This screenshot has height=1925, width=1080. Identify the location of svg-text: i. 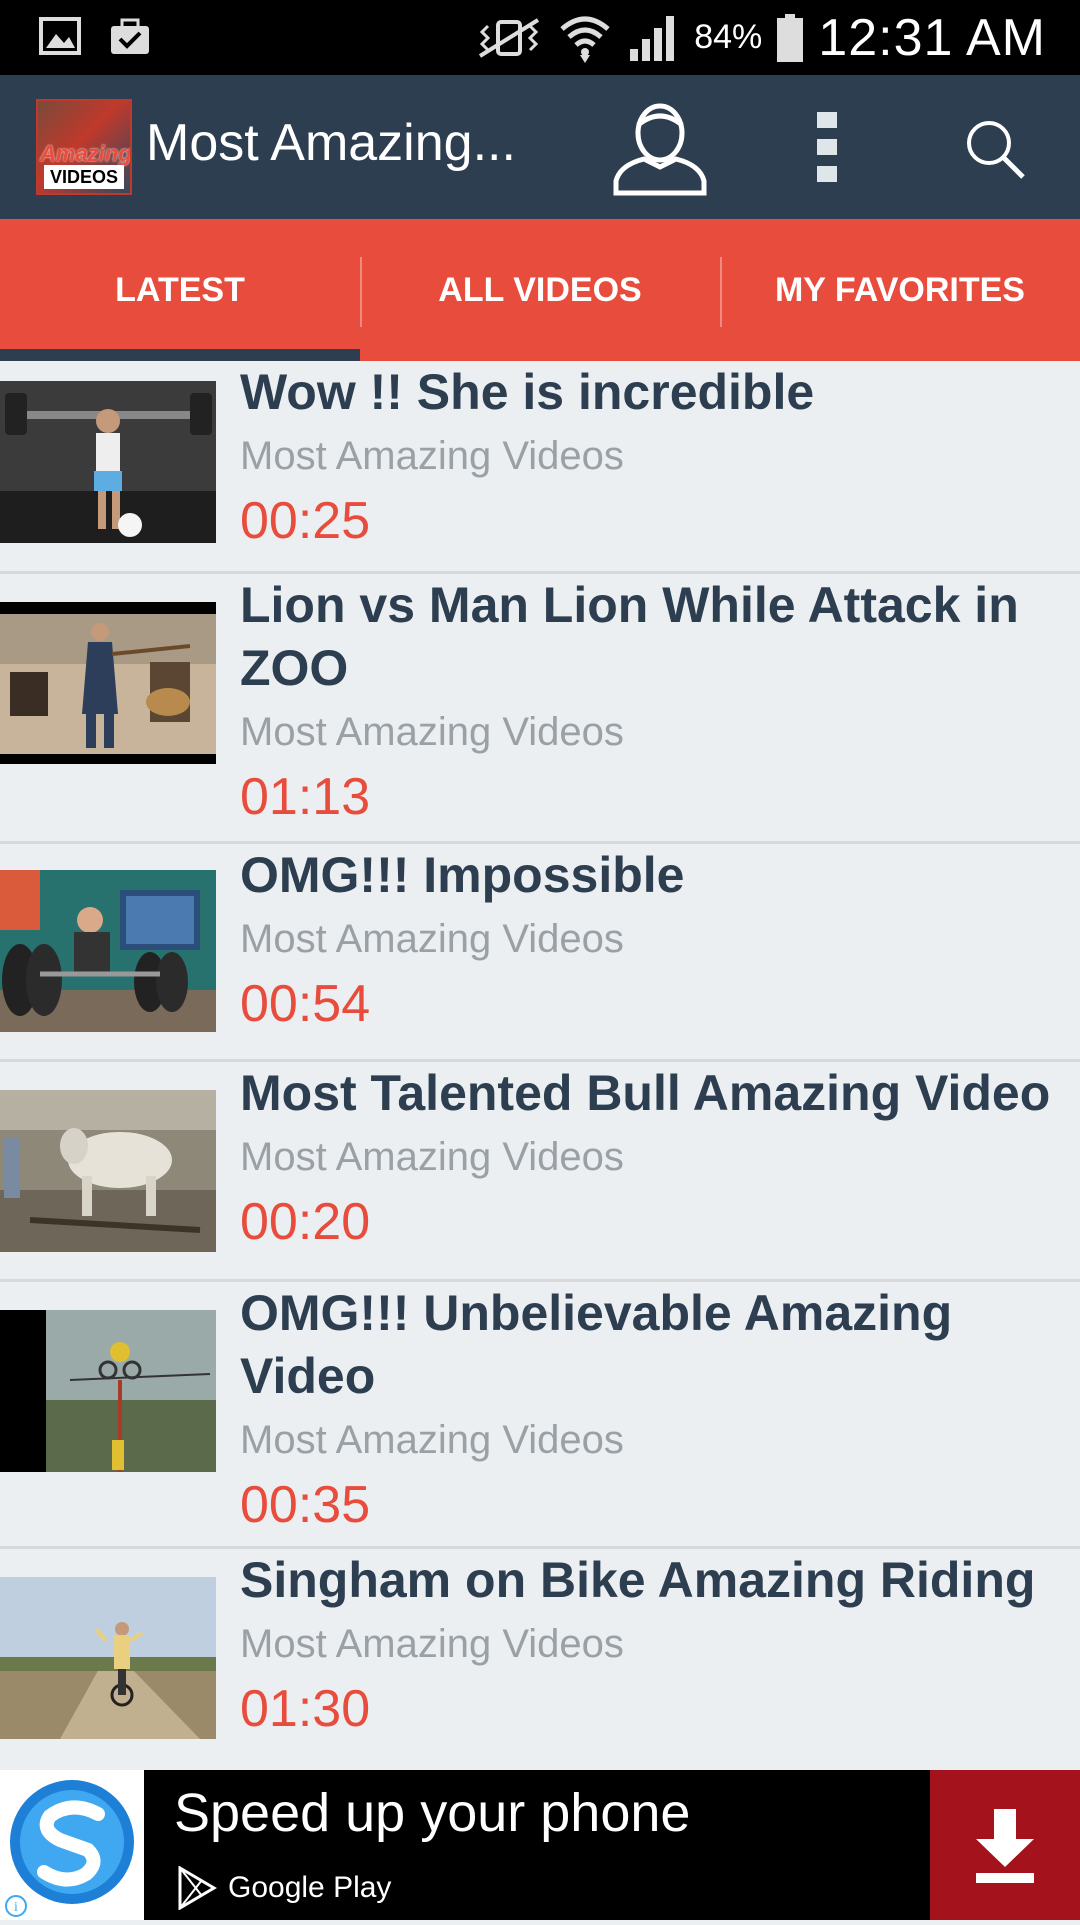
(16, 1907).